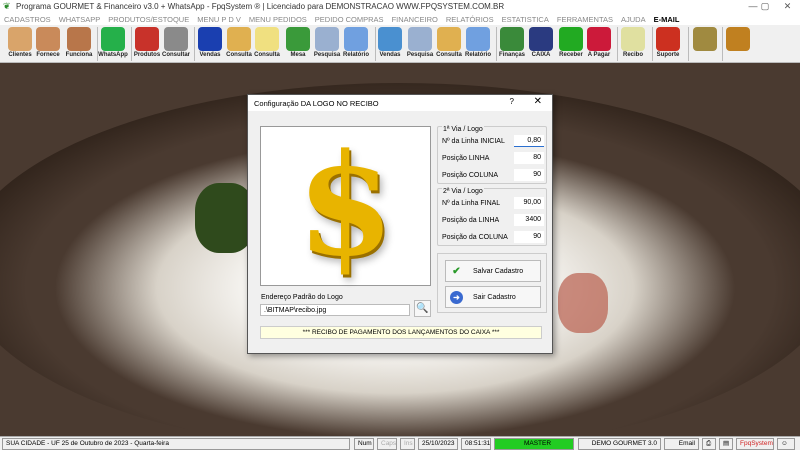  What do you see at coordinates (681, 444) in the screenshot?
I see `status-email: Email` at bounding box center [681, 444].